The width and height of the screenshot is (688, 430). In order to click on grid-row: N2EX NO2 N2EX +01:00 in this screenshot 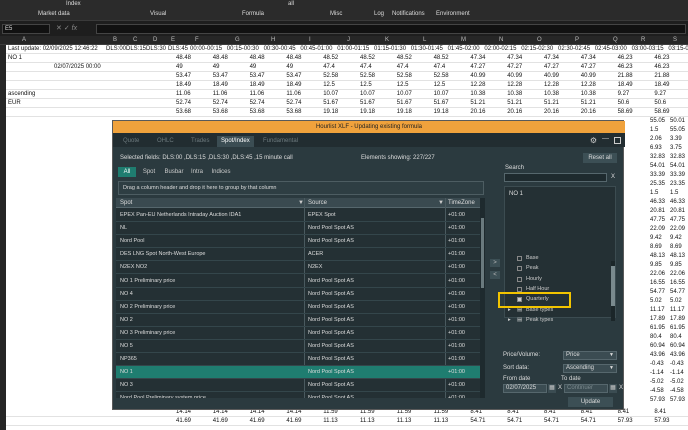, I will do `click(298, 268)`.